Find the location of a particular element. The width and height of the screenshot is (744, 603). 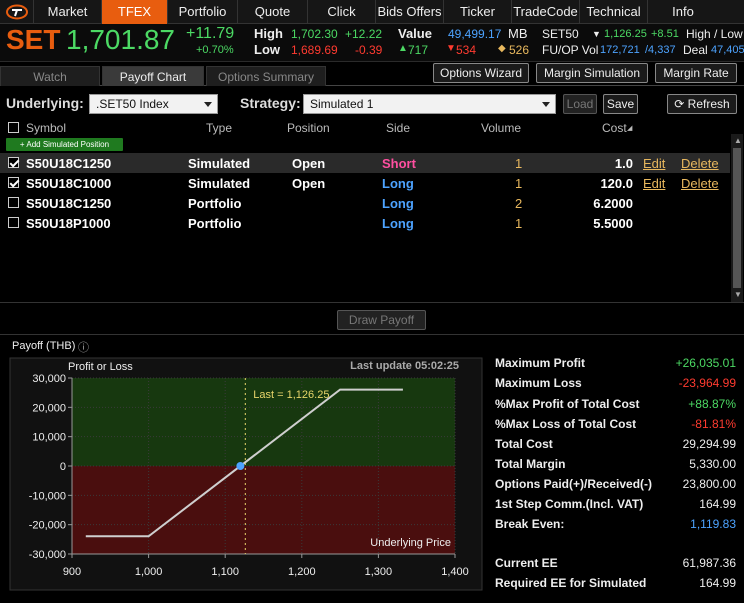

y-tick-label: -20,000 is located at coordinates (47, 526).